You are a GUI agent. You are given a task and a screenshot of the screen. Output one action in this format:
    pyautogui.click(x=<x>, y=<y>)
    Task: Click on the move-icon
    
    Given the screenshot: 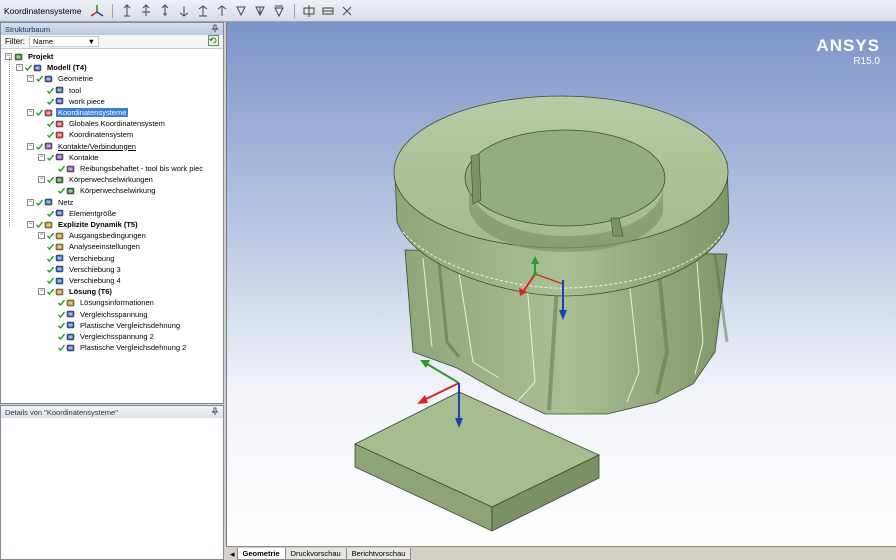 What is the action you would take?
    pyautogui.click(x=309, y=11)
    